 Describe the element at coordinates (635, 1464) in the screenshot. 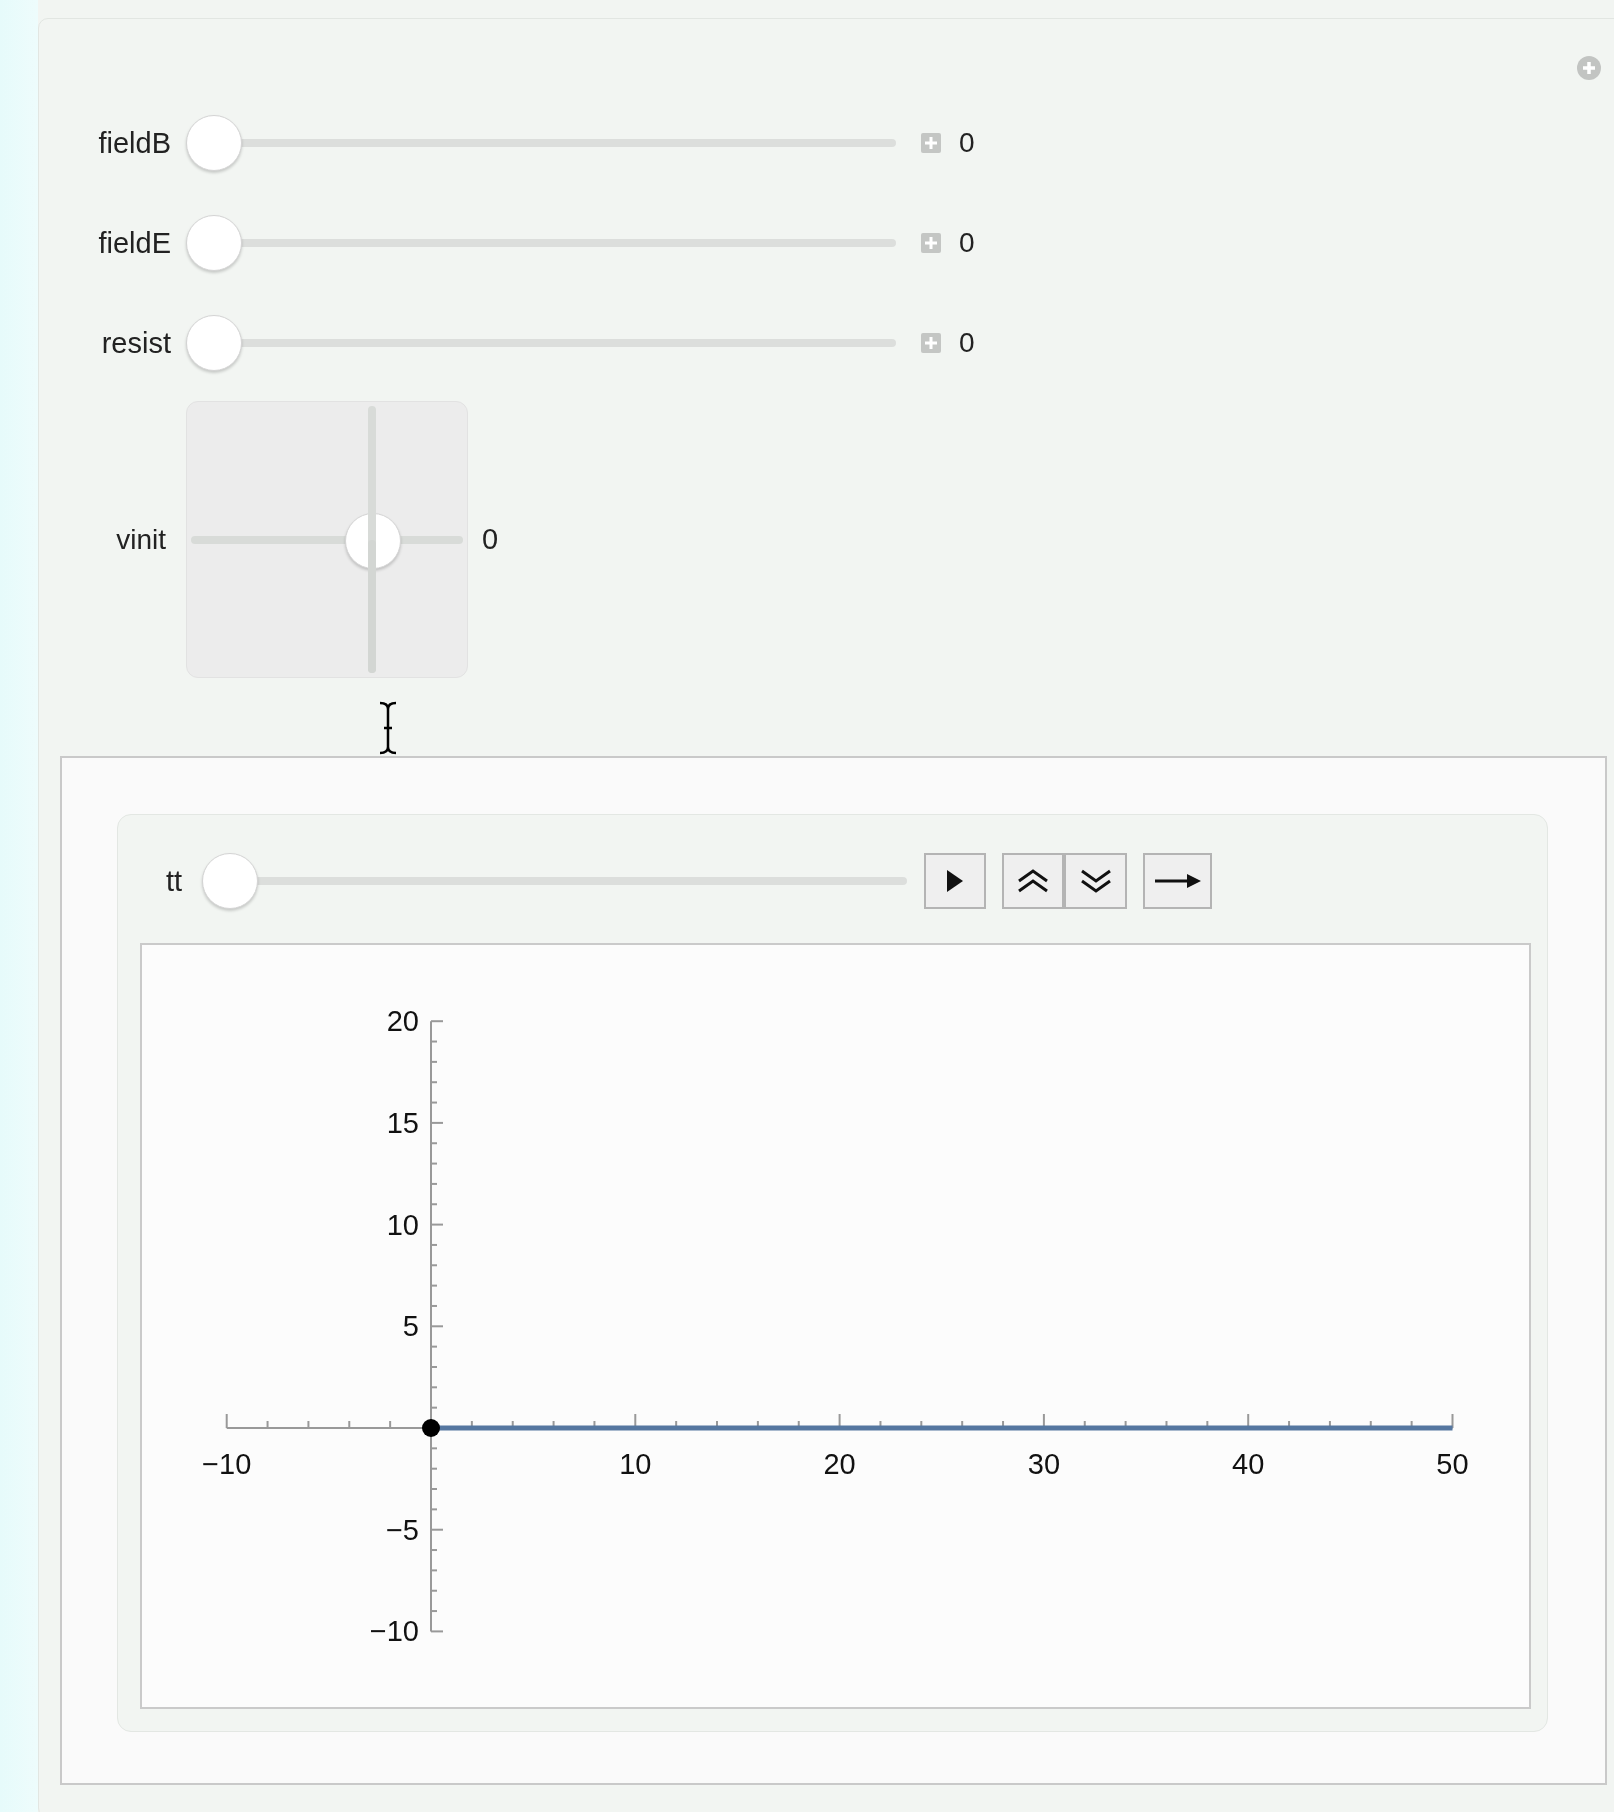

I see `x-tick-label: 10` at that location.